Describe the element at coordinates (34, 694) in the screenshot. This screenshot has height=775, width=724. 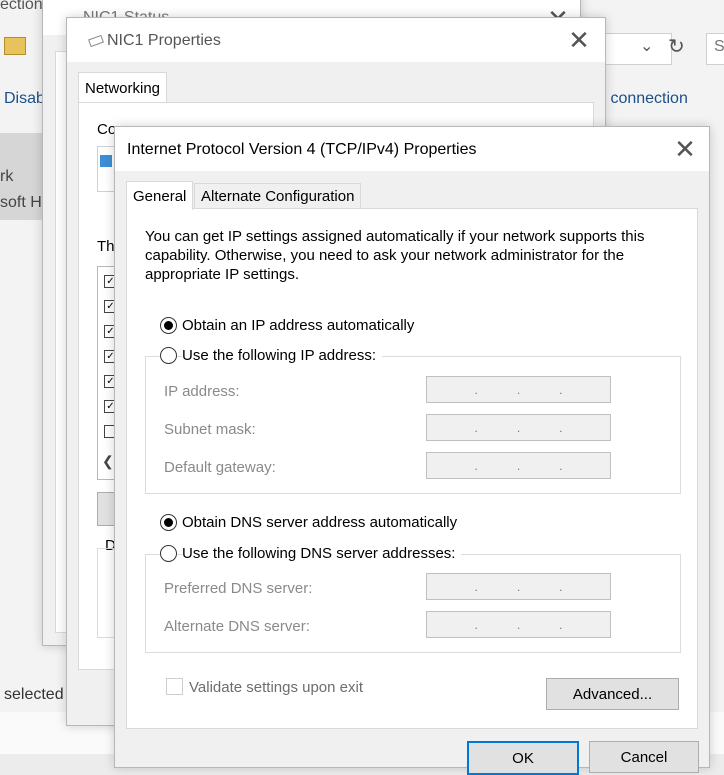
I see `status-bar-selected: selected` at that location.